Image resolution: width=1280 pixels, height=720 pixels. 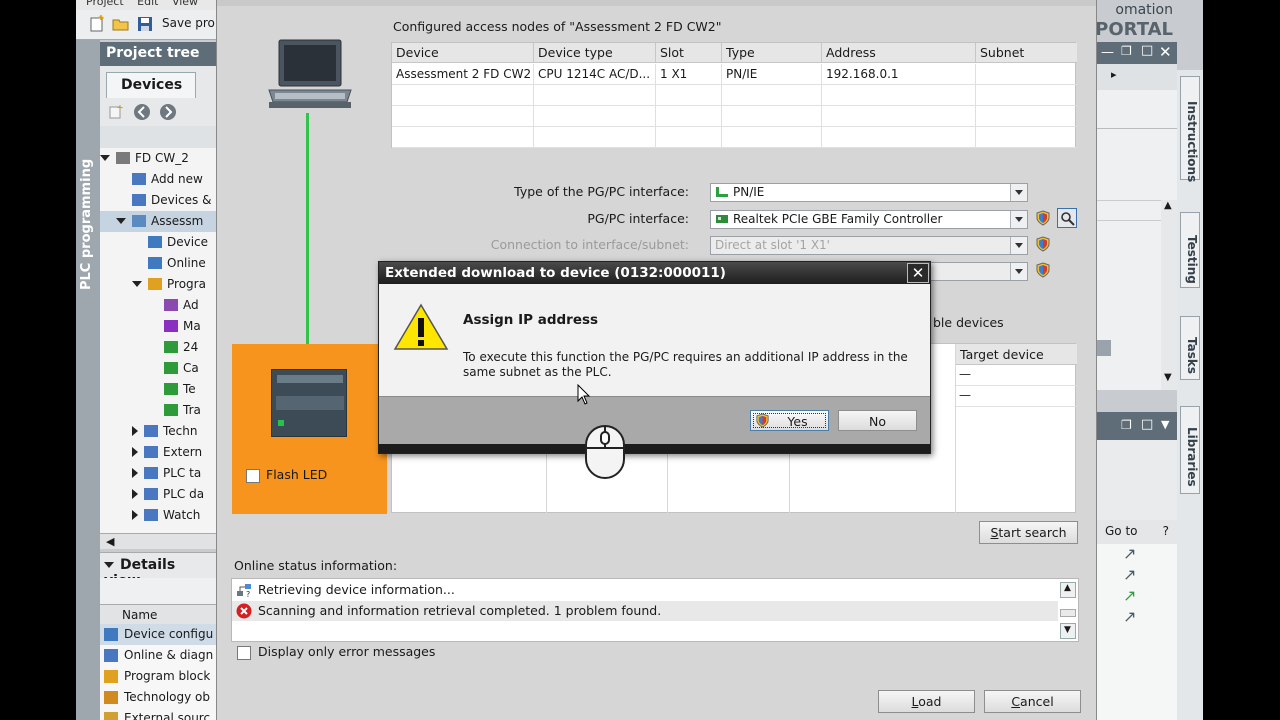 I want to click on scroll-left-icon: ◀, so click(x=110, y=541).